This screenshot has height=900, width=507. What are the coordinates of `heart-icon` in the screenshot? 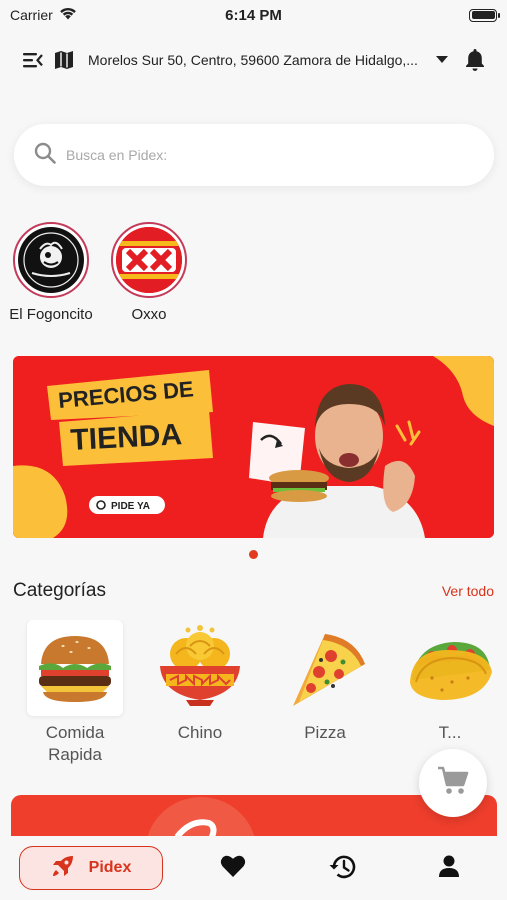 It's located at (233, 866).